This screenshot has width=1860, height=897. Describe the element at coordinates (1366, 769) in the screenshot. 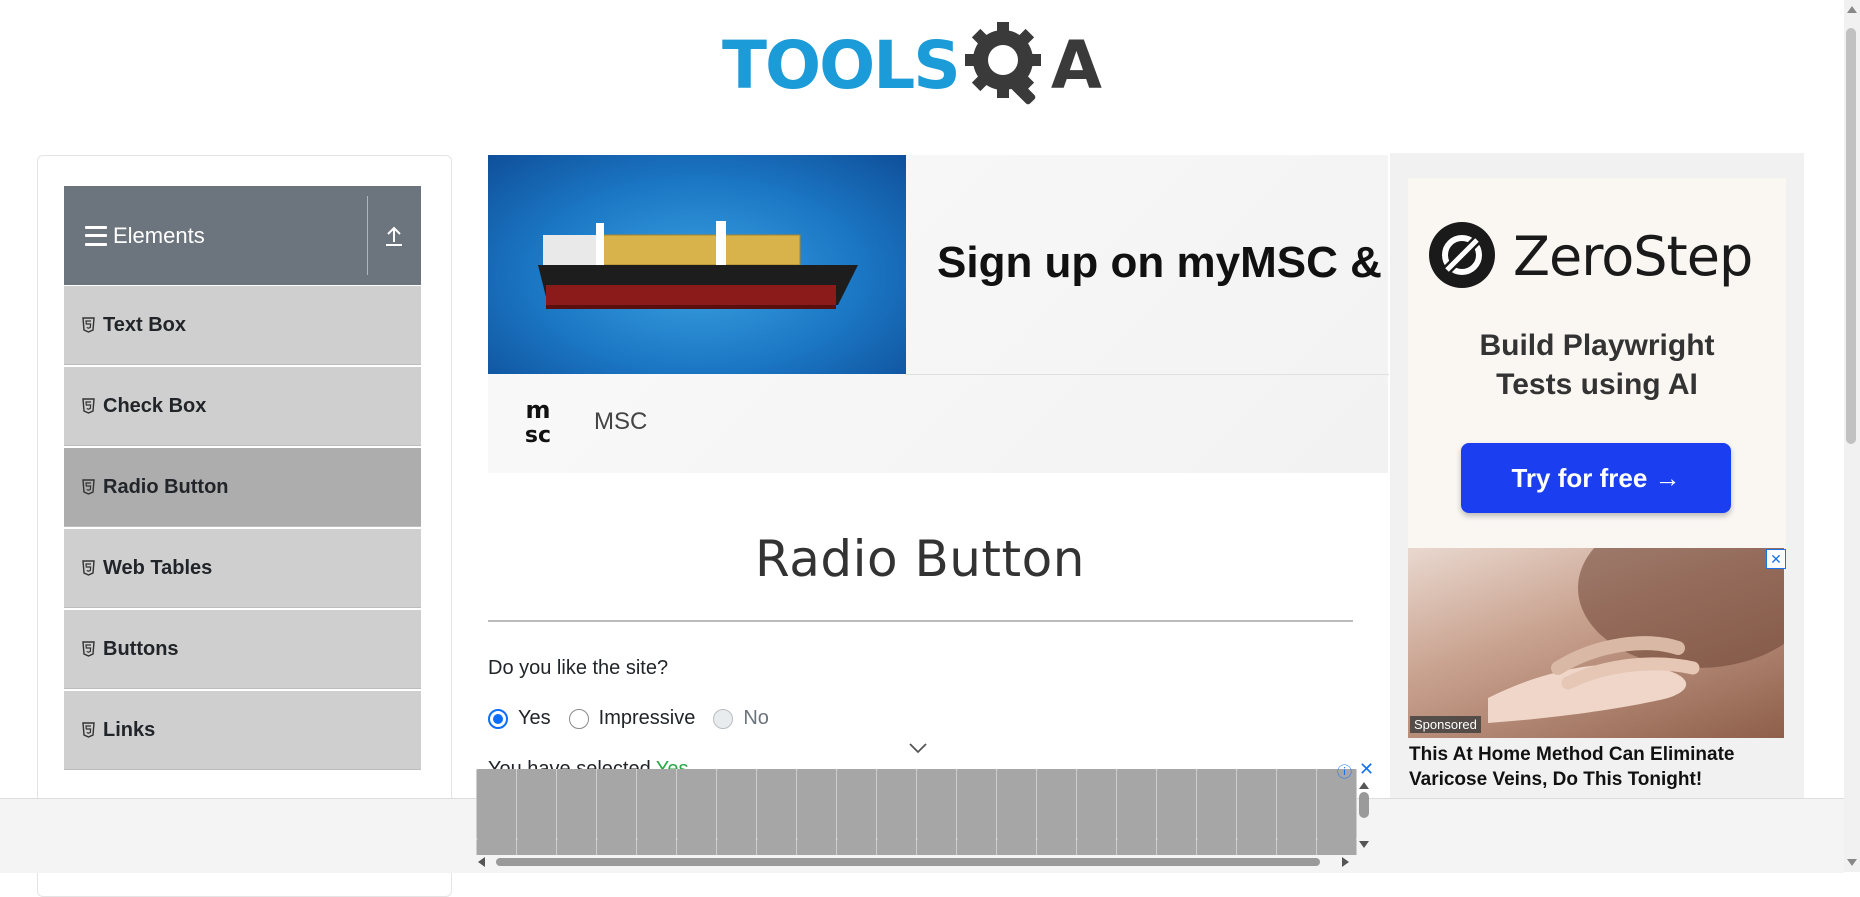

I see `close-bottom-ad-icon: ✕` at that location.